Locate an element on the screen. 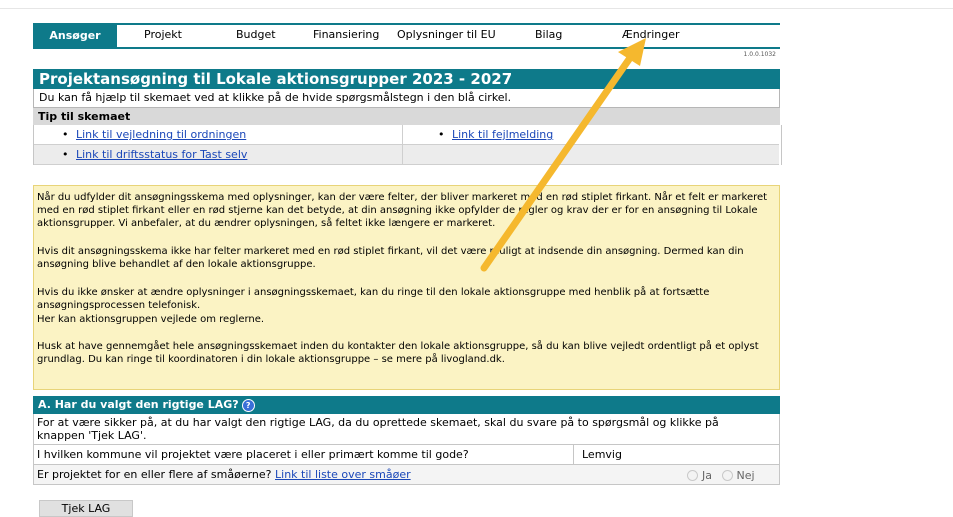 This screenshot has height=517, width=953. annotation-arrow is located at coordinates (563, 155).